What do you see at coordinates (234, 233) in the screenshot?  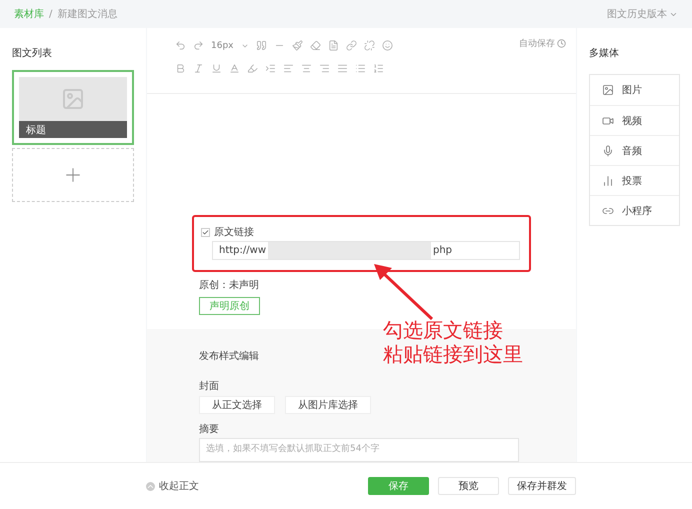 I see `checkbox-label: 原文链接` at bounding box center [234, 233].